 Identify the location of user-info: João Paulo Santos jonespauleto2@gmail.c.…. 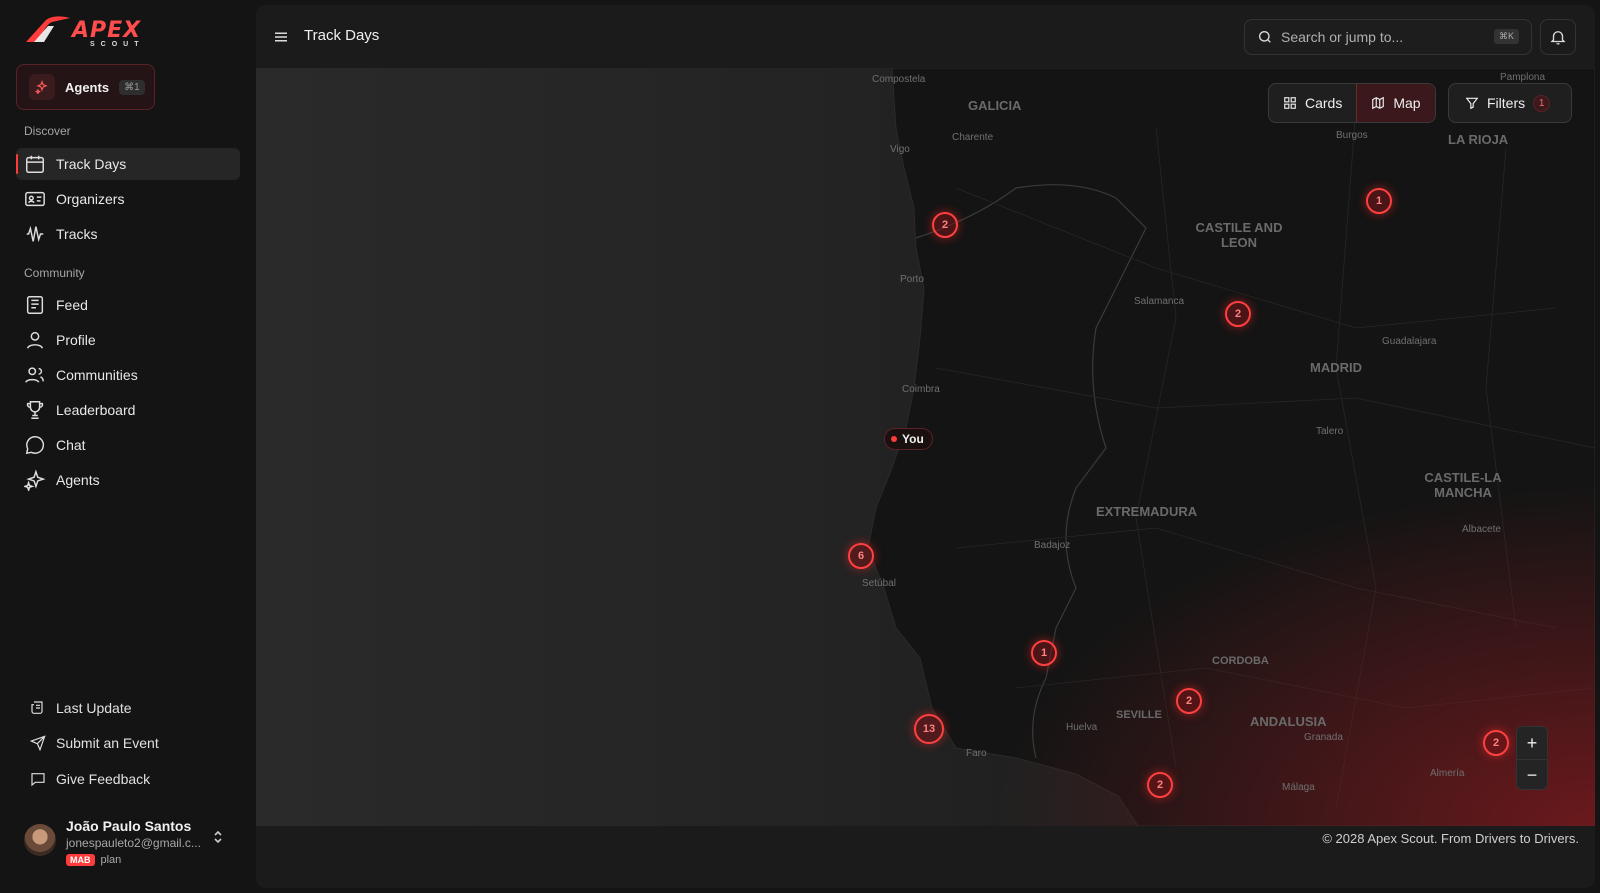
(133, 842).